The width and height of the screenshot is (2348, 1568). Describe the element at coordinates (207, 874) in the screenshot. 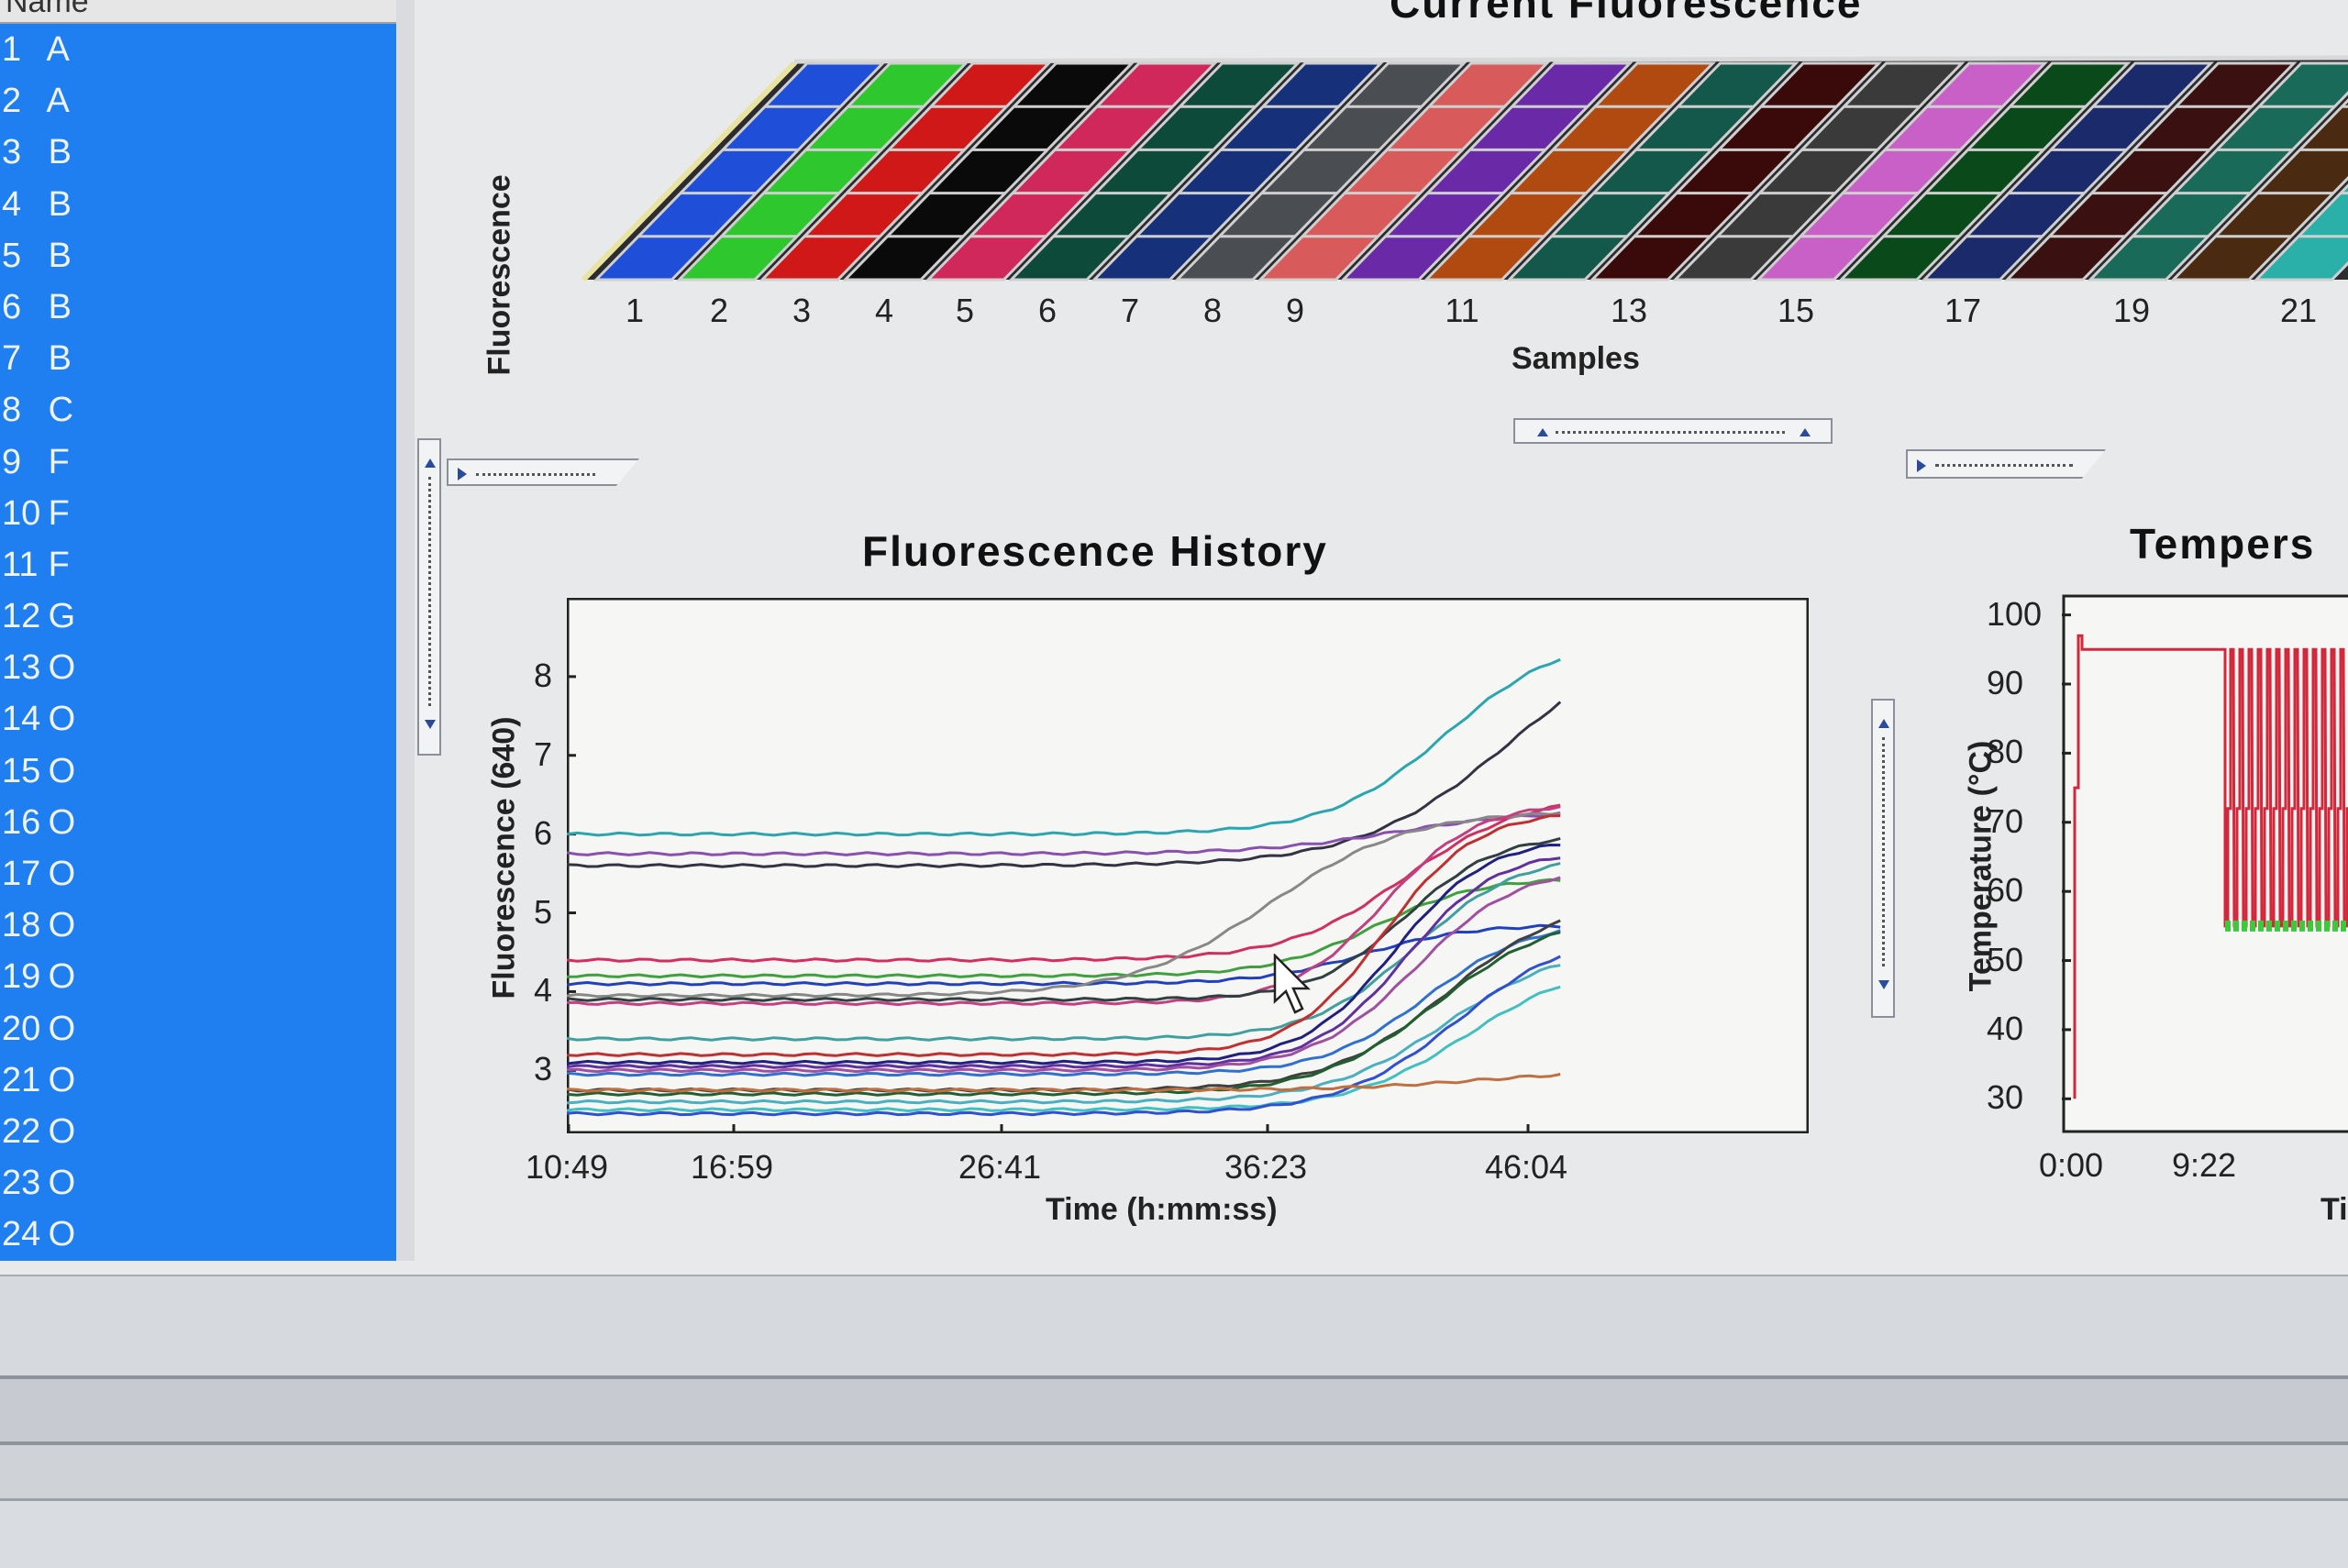

I see `sample-row: 17 O` at that location.